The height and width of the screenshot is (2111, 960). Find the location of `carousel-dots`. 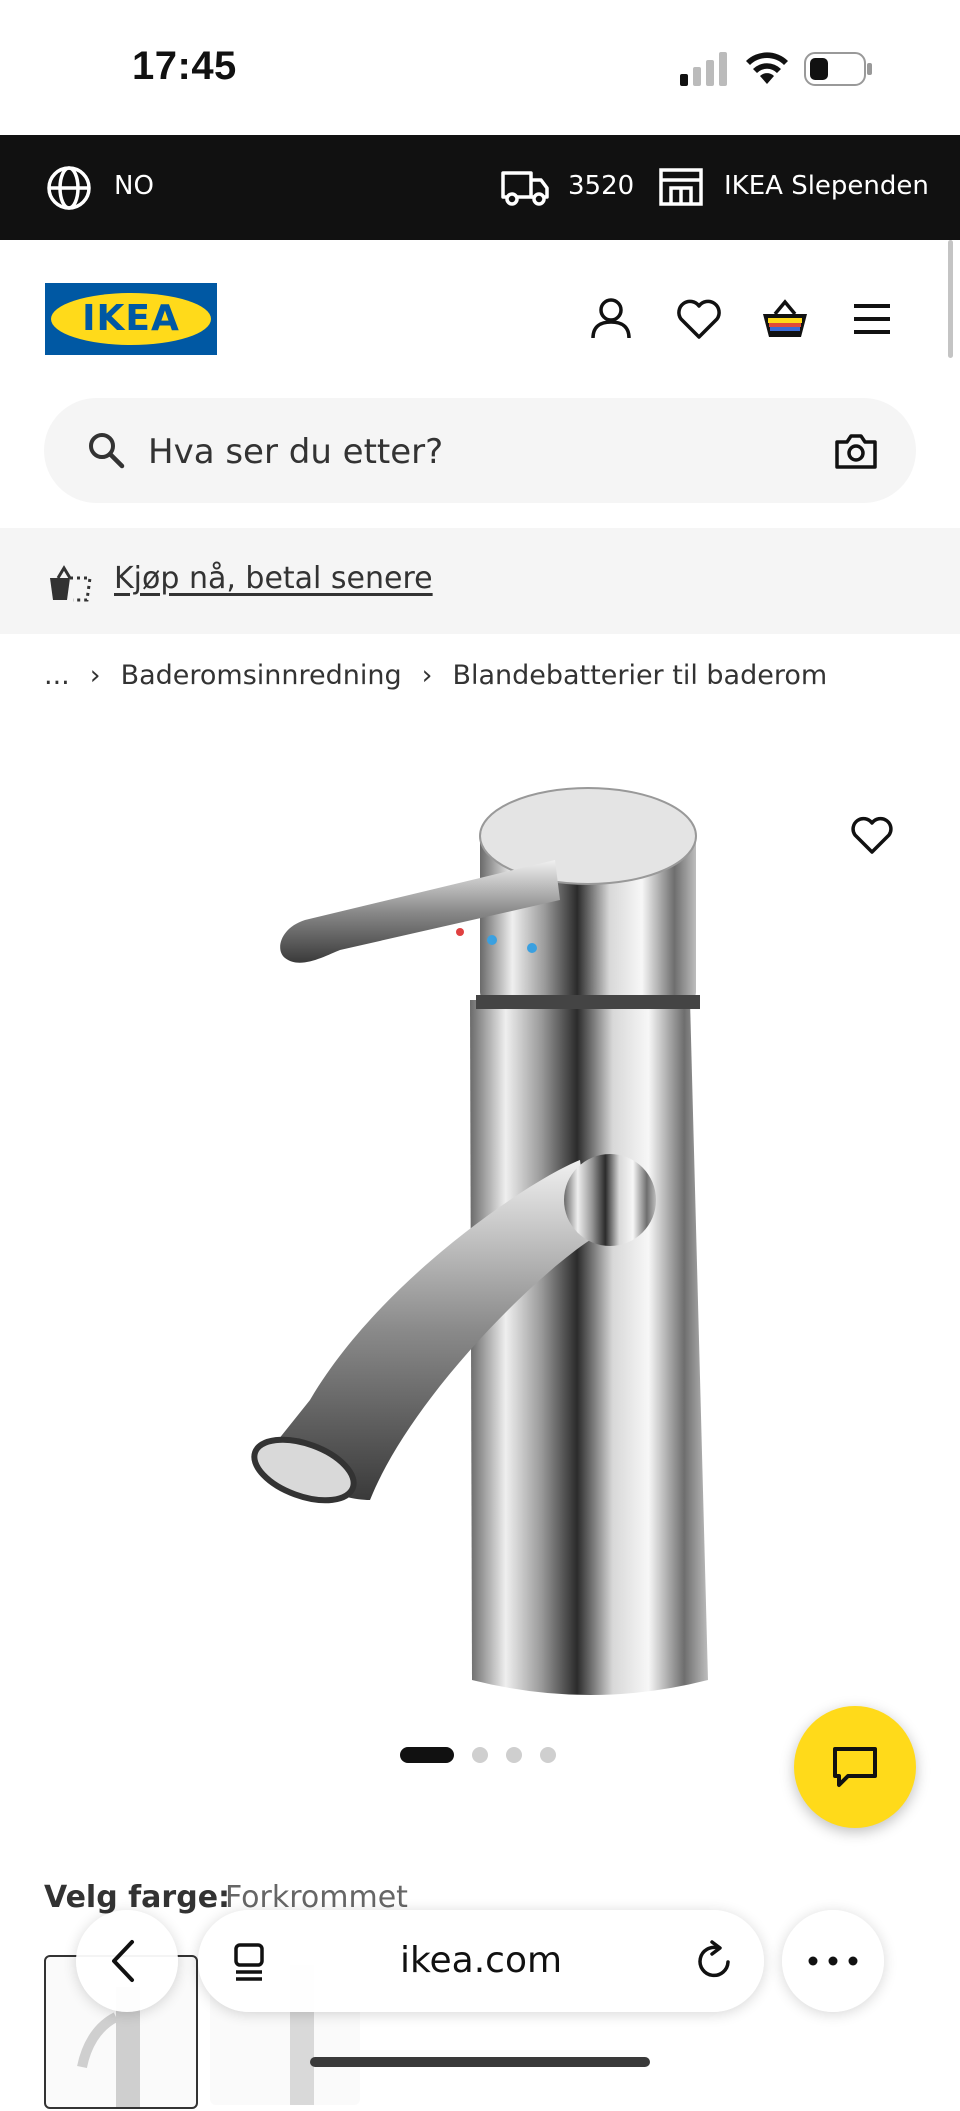

carousel-dots is located at coordinates (478, 1755).